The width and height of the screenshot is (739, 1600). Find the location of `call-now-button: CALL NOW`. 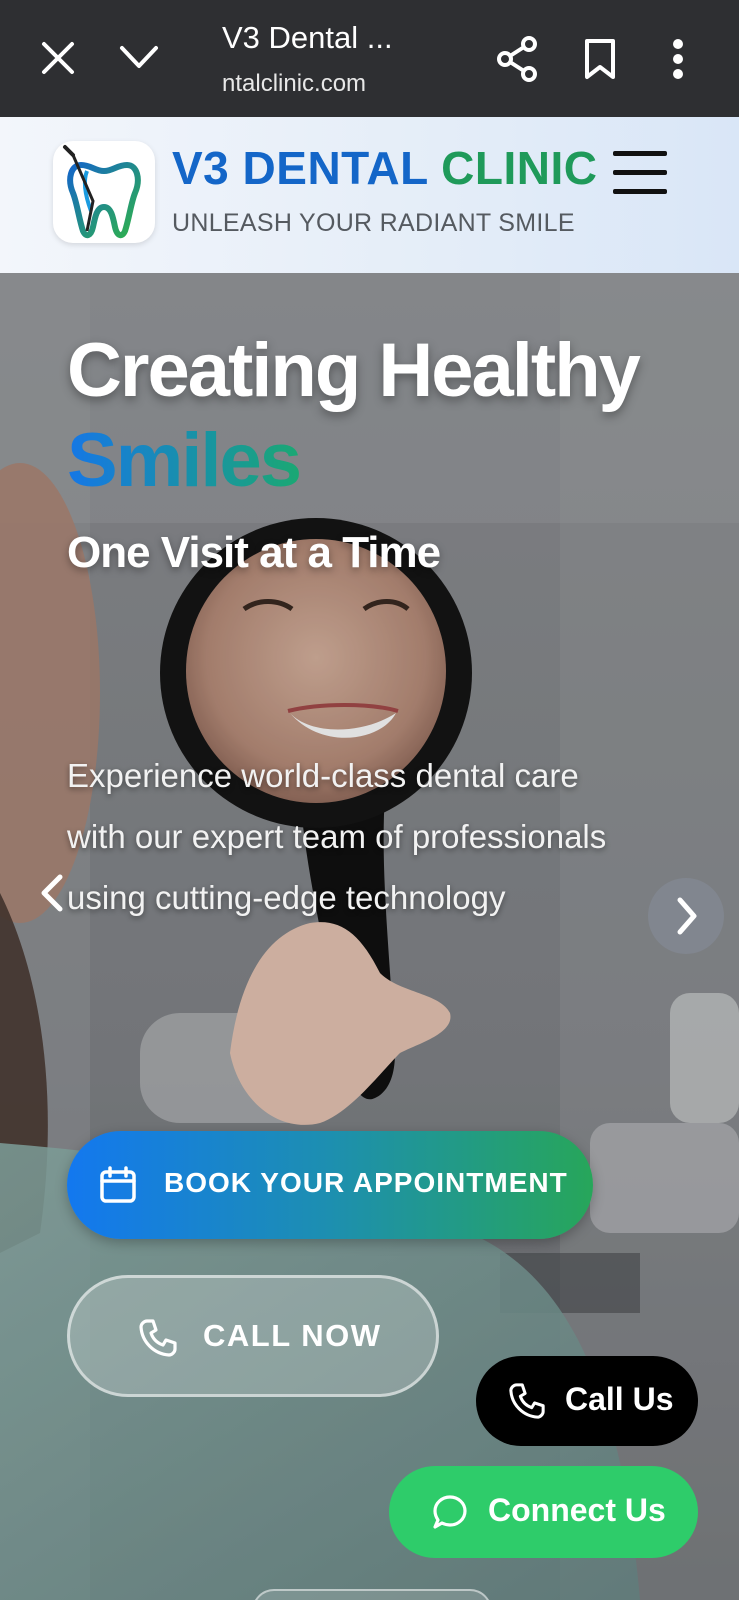

call-now-button: CALL NOW is located at coordinates (253, 1336).